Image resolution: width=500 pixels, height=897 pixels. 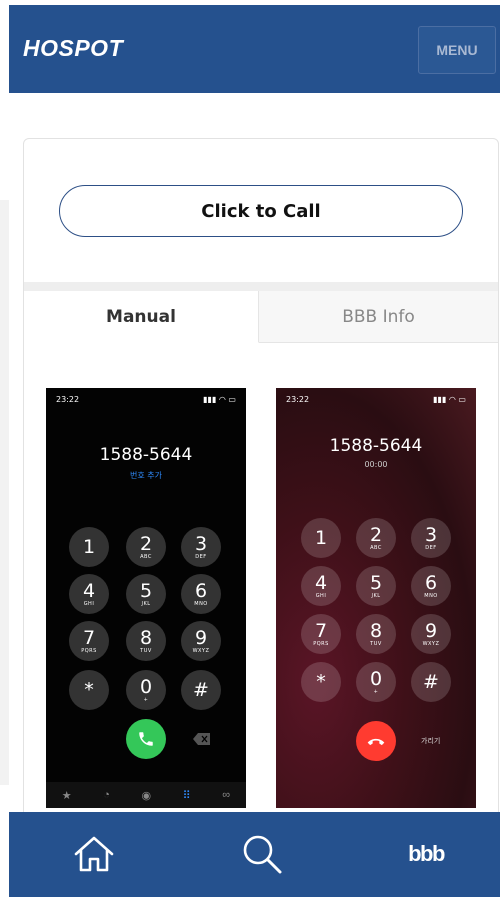 I want to click on section-divider, so click(x=261, y=286).